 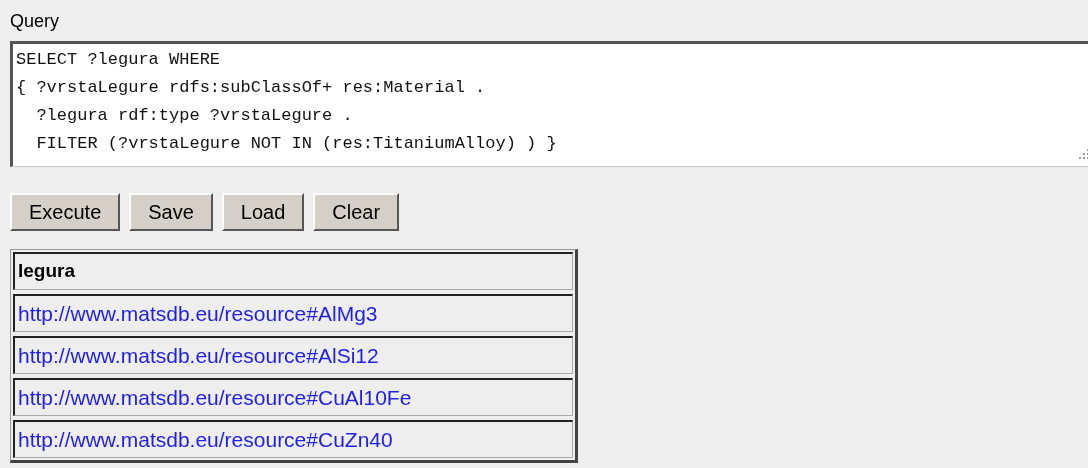 What do you see at coordinates (118, 60) in the screenshot?
I see `query-line: SELECT ?legura WHERE` at bounding box center [118, 60].